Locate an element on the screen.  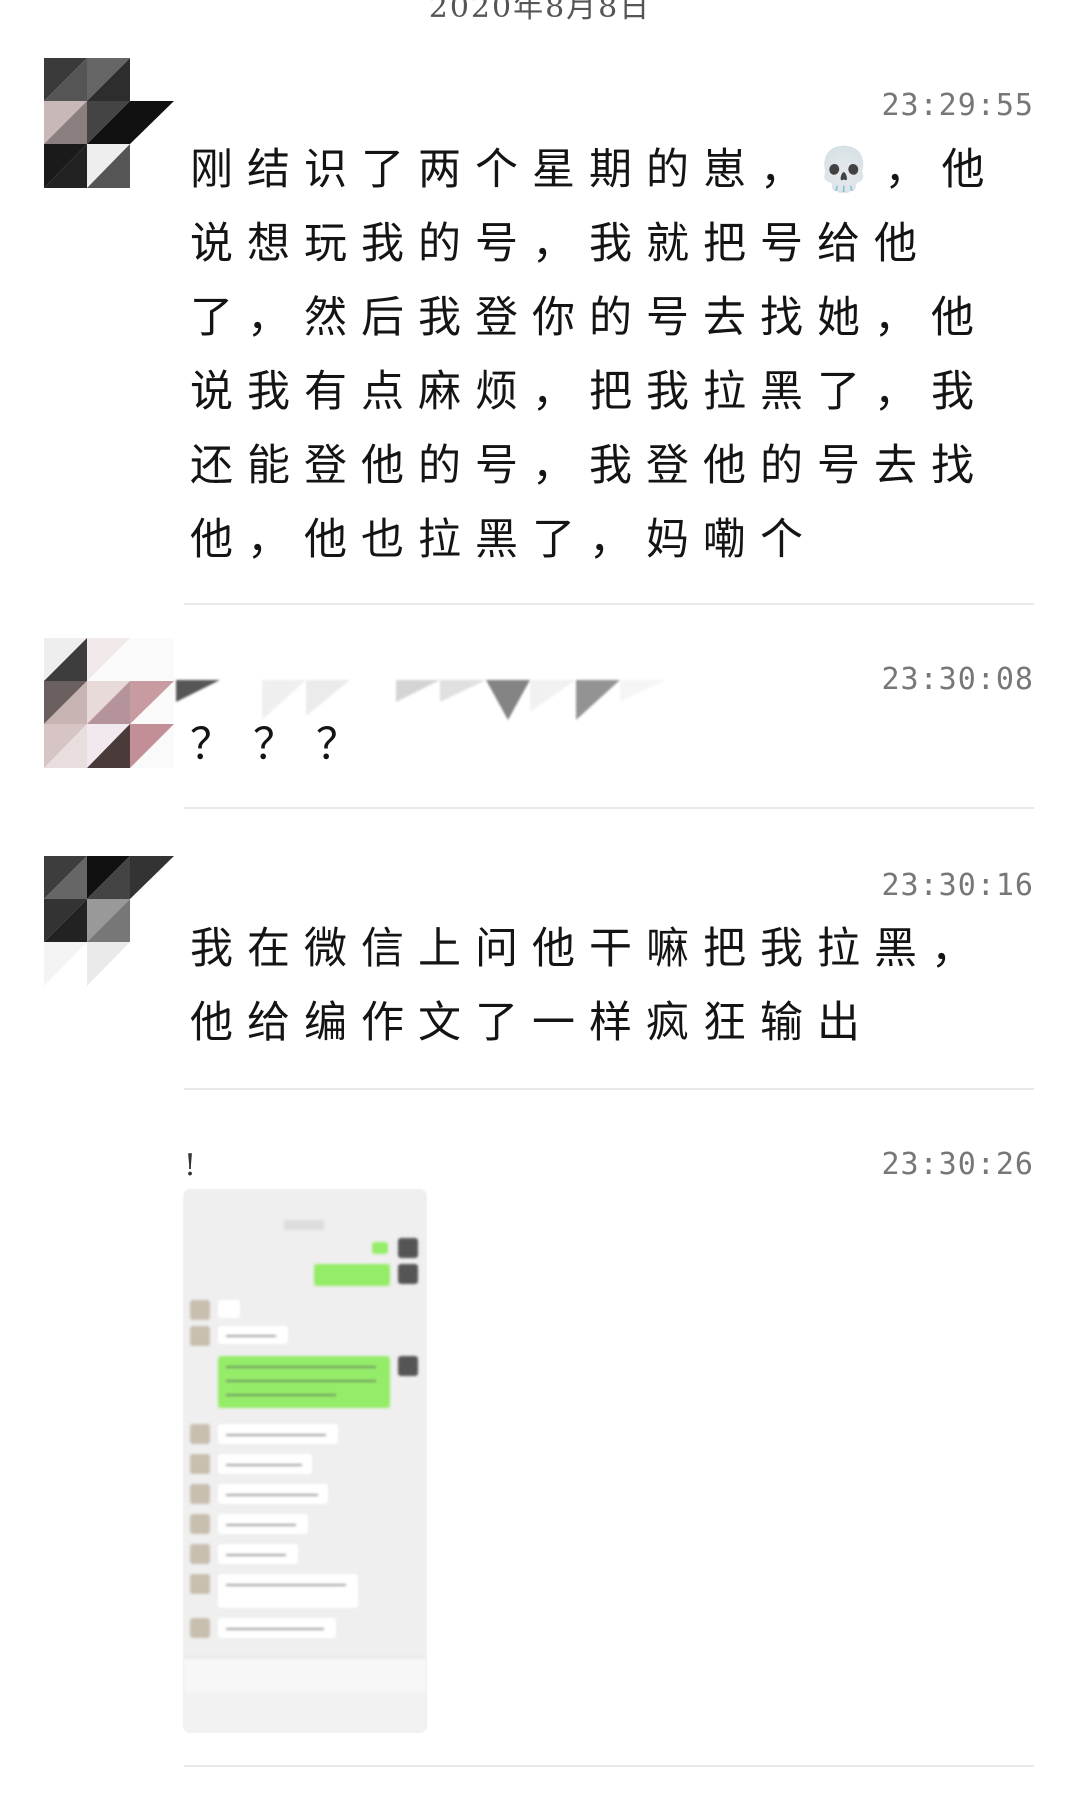
sender-name: ! is located at coordinates (190, 1165).